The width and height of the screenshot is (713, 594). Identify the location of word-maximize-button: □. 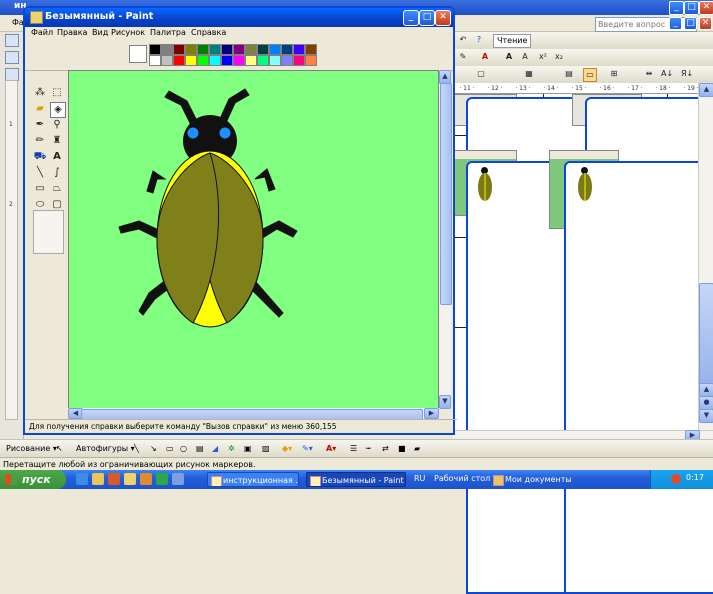
(691, 8).